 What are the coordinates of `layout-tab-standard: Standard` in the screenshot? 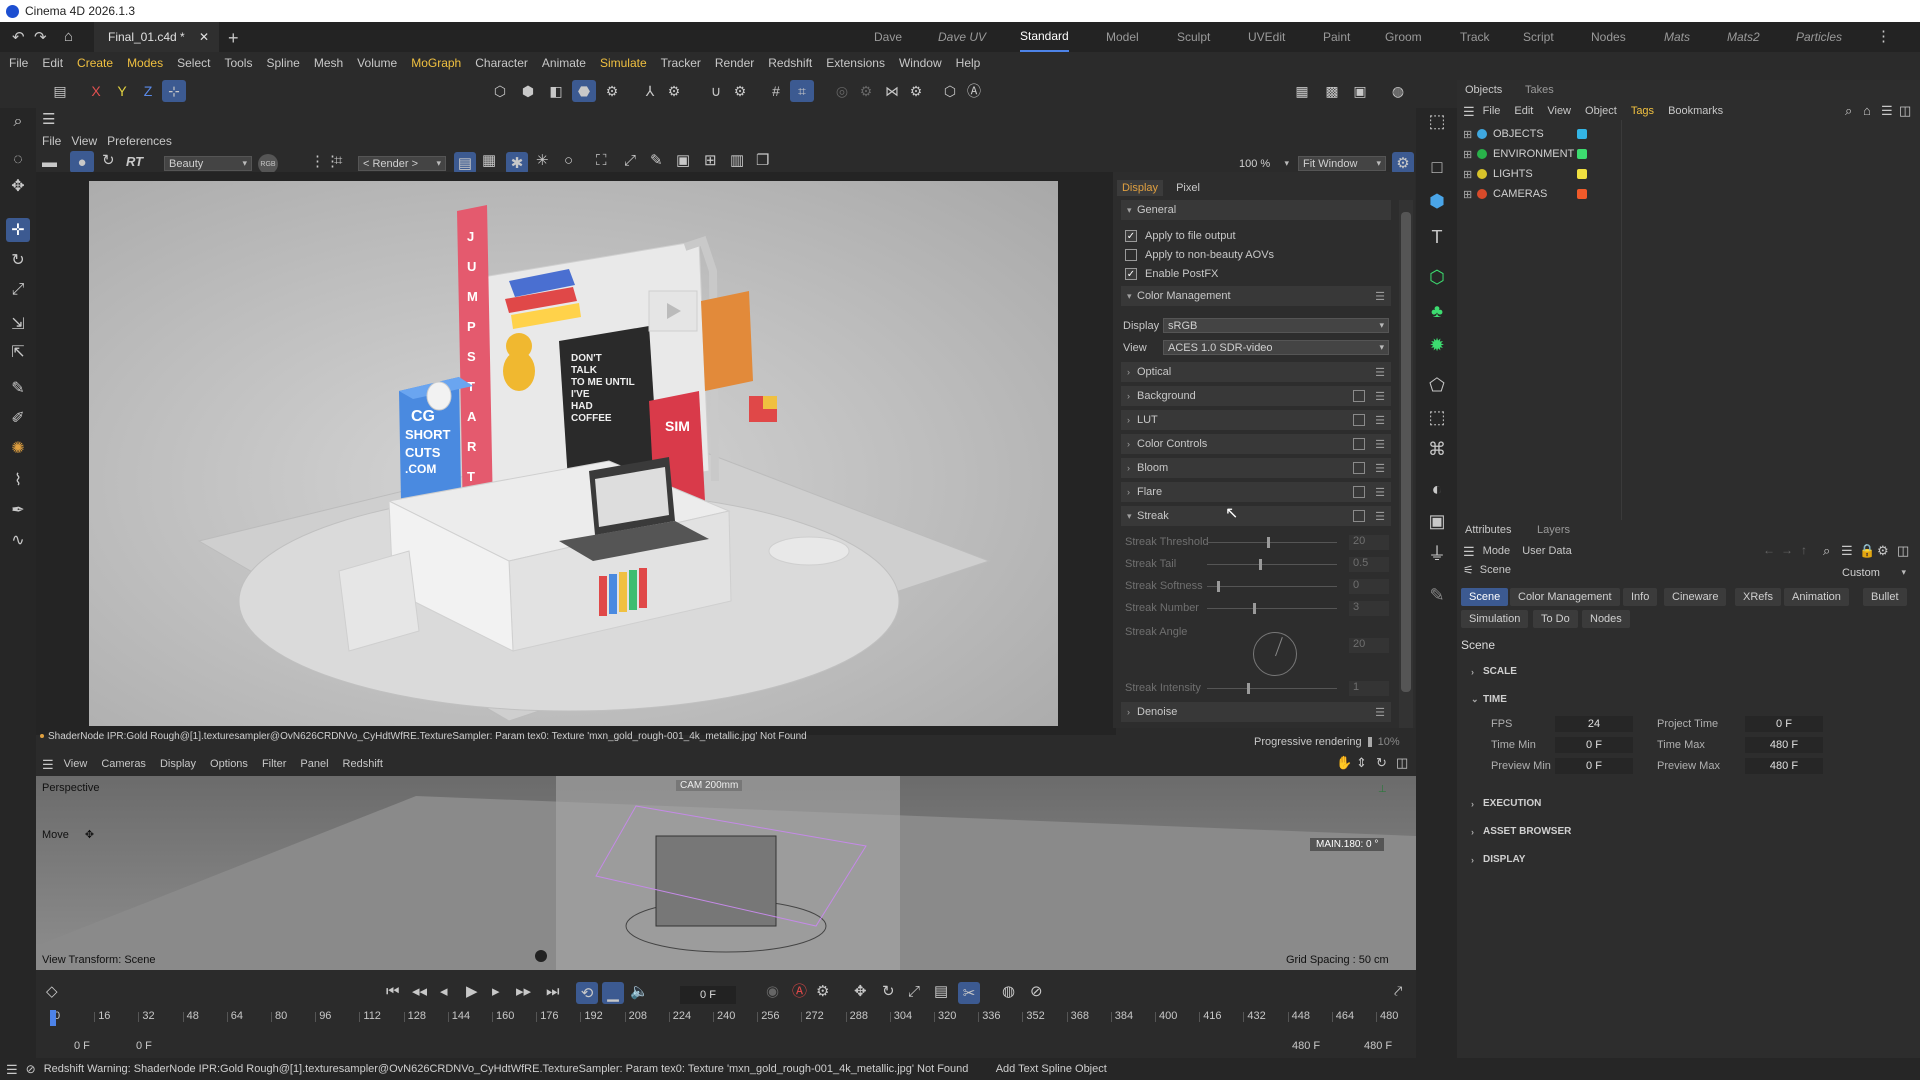 It's located at (1044, 37).